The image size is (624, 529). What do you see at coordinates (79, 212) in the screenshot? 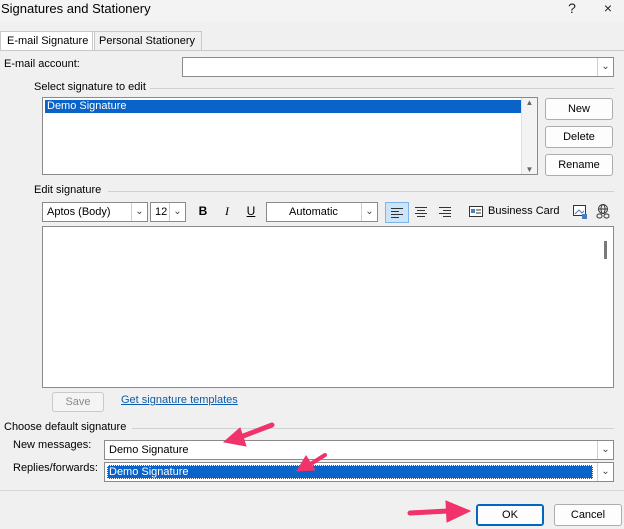
I see `font-value: Aptos (Body)` at bounding box center [79, 212].